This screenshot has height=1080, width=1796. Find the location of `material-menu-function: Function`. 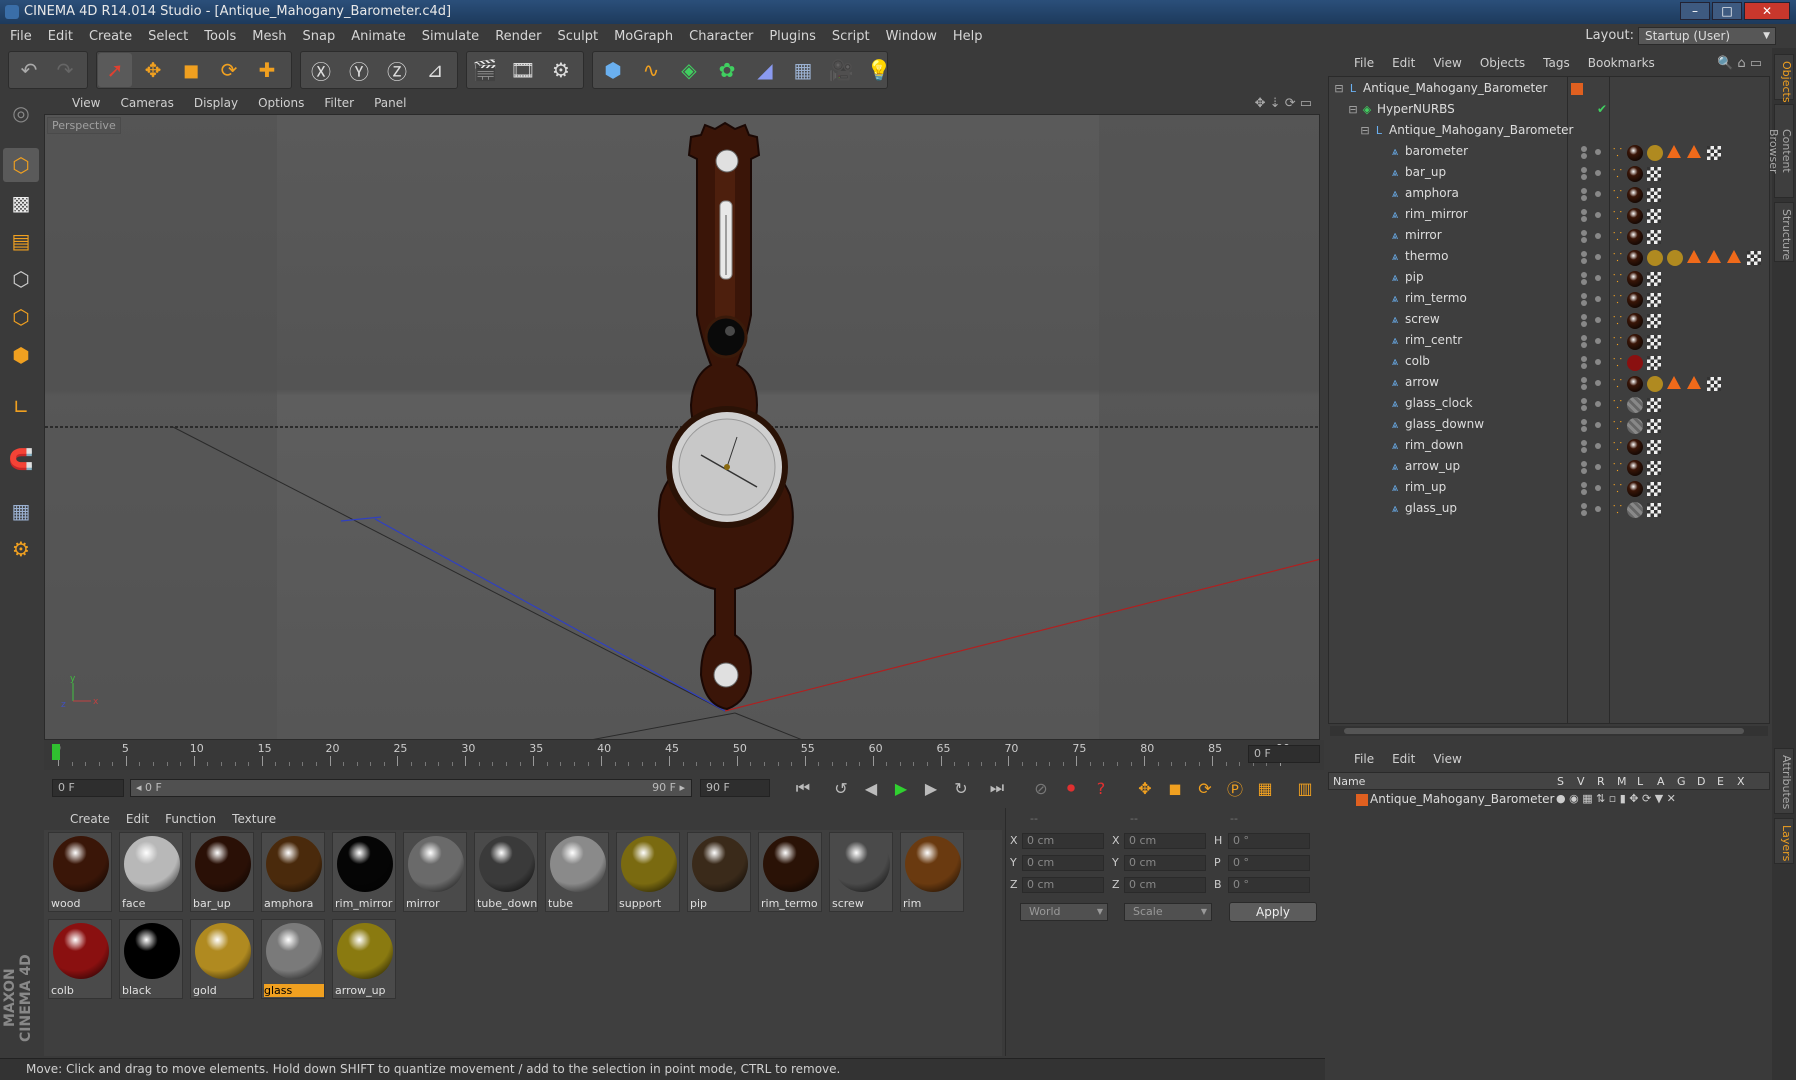

material-menu-function: Function is located at coordinates (190, 819).